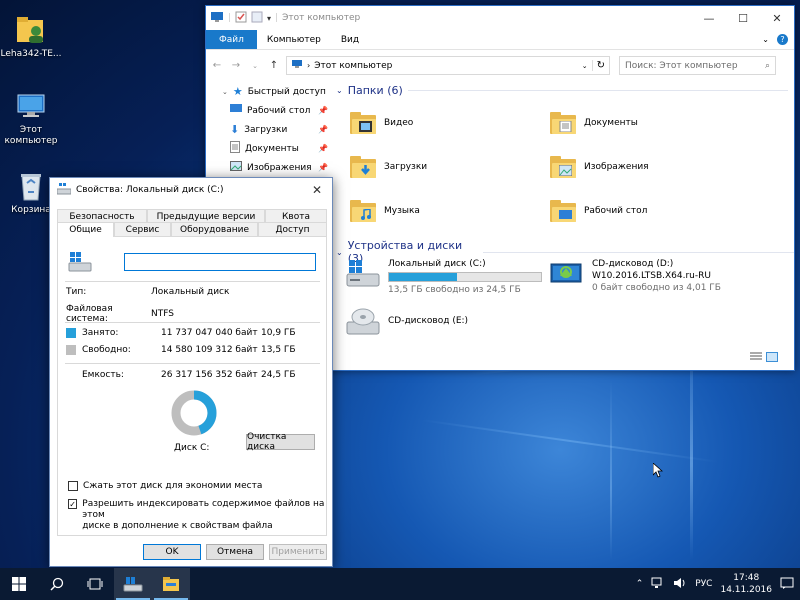 Image resolution: width=800 pixels, height=600 pixels. I want to click on nav-item-documents: Документы 📌, so click(269, 148).